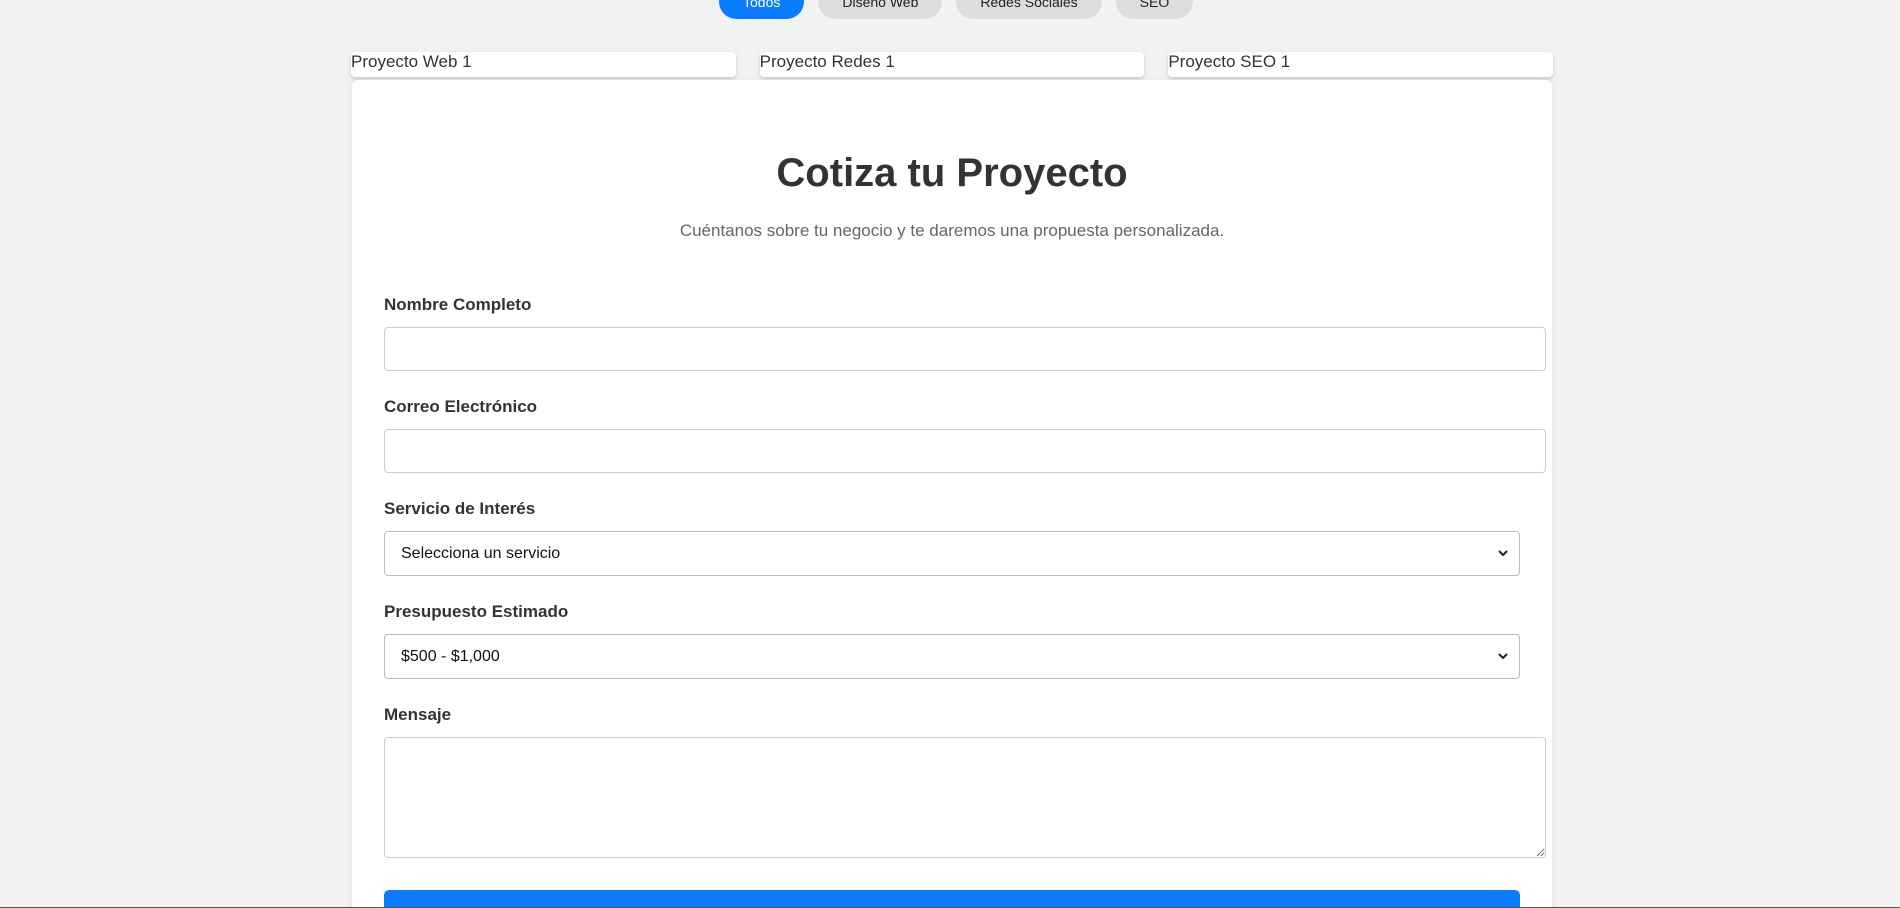 Image resolution: width=1900 pixels, height=908 pixels. I want to click on budget-field-group: Presupuesto Estimado $500 - $1,000, so click(952, 640).